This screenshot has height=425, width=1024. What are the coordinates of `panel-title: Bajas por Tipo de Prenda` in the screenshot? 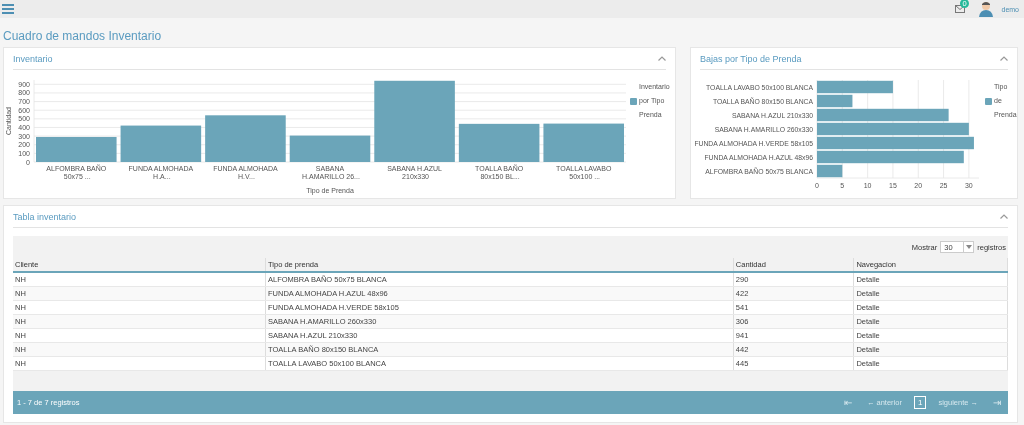 It's located at (751, 58).